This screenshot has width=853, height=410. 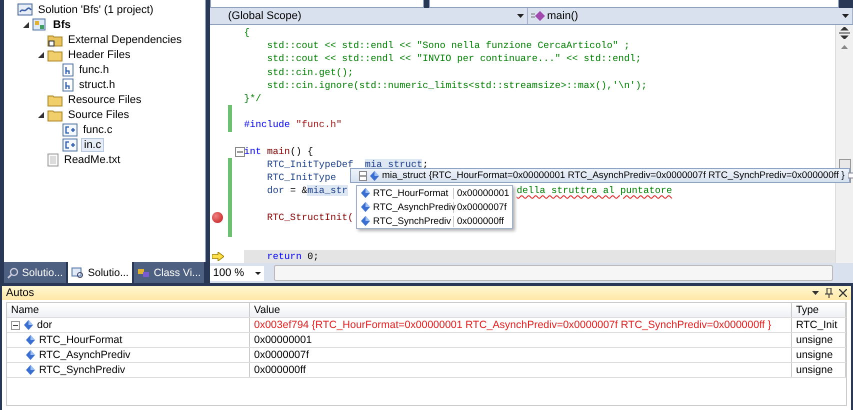 I want to click on scope-dropdown: (Global Scope), so click(x=369, y=16).